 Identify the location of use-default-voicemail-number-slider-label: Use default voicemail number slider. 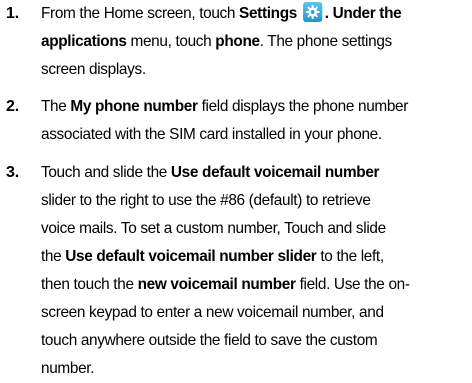
(191, 256).